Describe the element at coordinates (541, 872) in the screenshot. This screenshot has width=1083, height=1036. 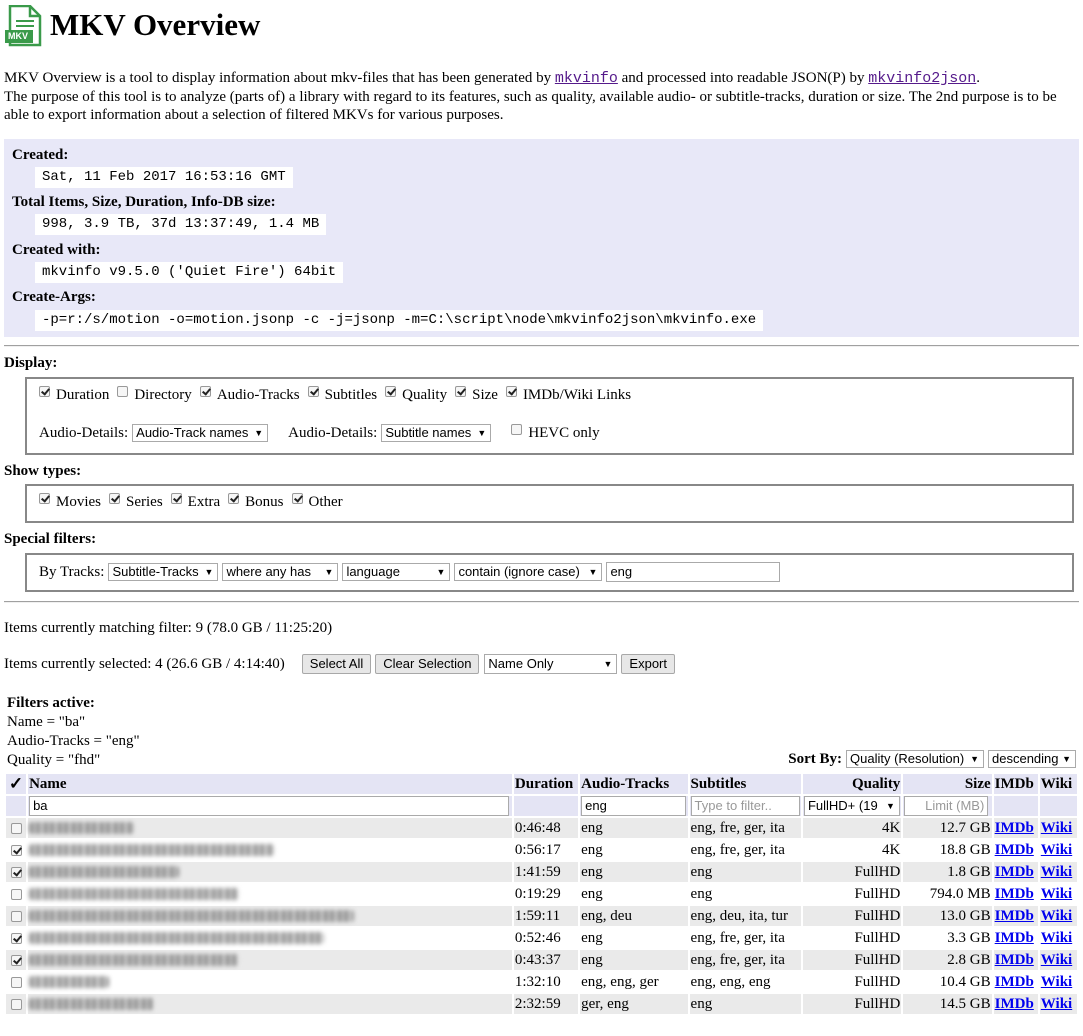
I see `table-row: 1:41:59 eng eng FullHD 1.8 GB IMDb Wiki` at that location.